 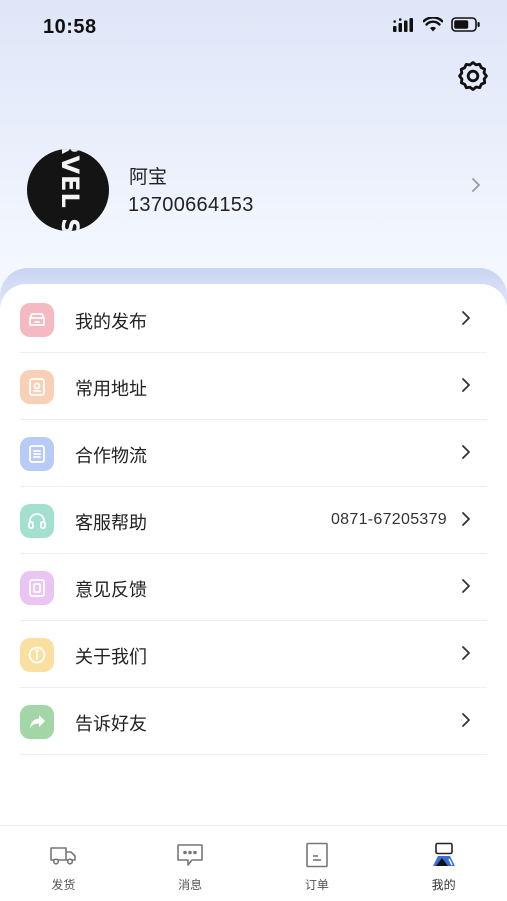 I want to click on menu-item-feedback: 意见反馈, so click(x=253, y=587).